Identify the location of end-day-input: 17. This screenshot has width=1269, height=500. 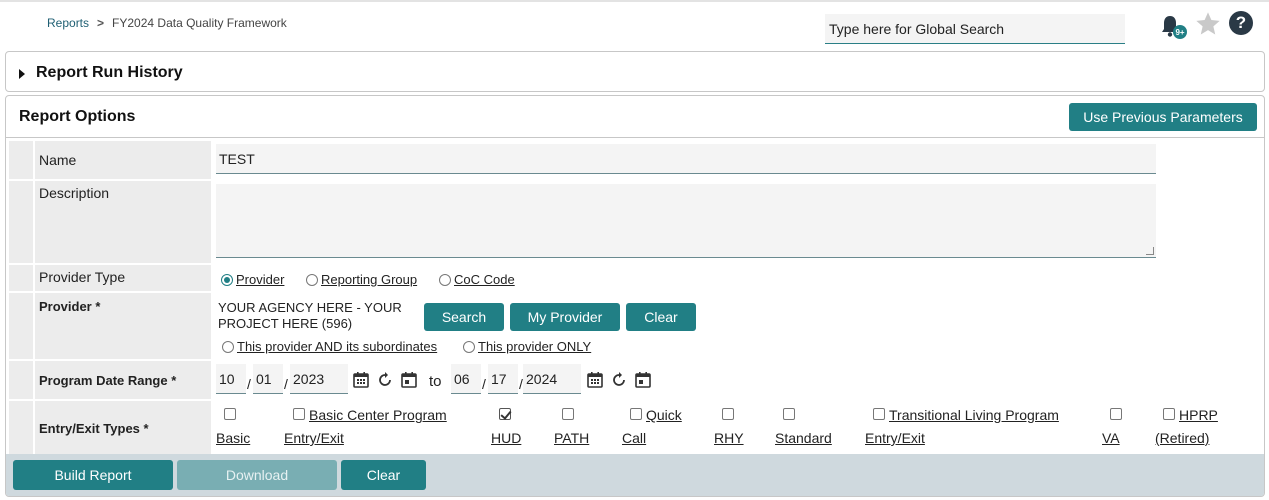
(503, 379).